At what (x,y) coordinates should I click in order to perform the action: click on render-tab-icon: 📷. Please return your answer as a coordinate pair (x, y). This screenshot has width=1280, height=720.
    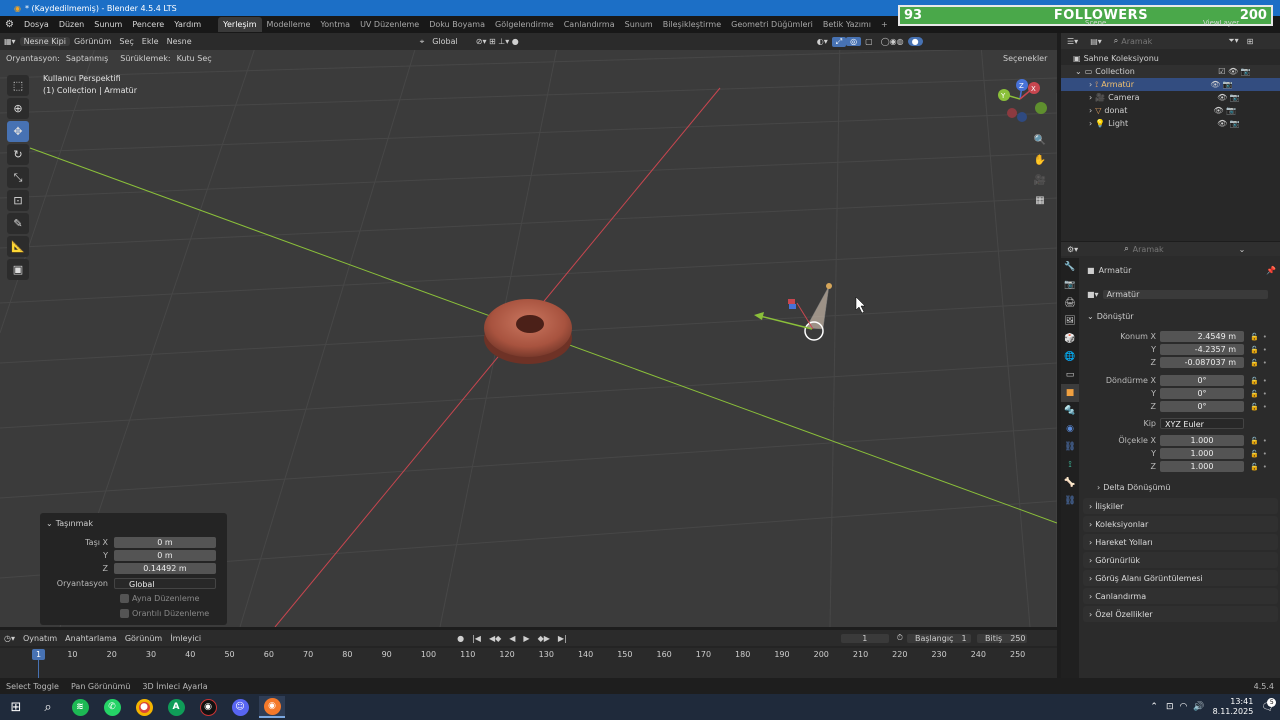
    Looking at the image, I should click on (1070, 285).